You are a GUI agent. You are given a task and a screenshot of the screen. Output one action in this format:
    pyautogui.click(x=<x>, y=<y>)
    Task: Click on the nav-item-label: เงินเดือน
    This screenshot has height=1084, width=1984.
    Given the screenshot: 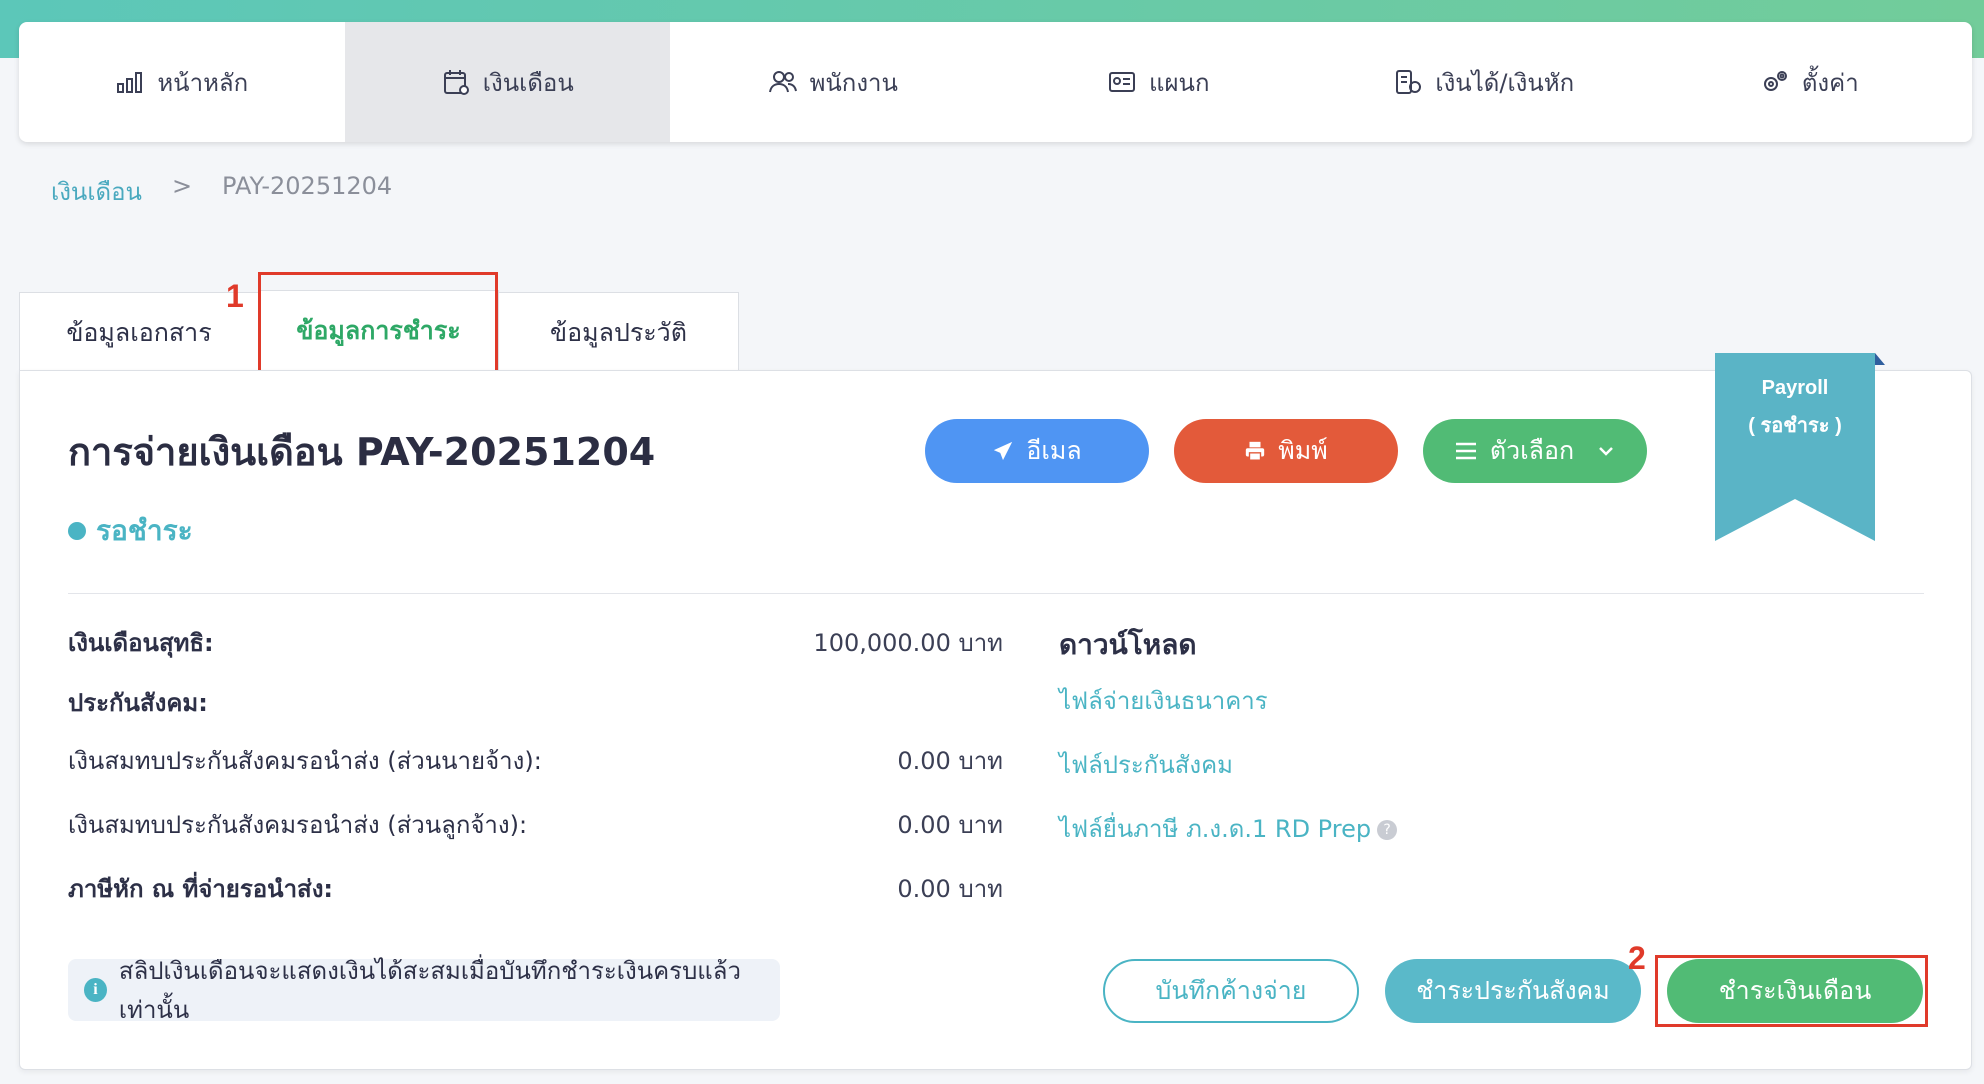 What is the action you would take?
    pyautogui.click(x=528, y=82)
    